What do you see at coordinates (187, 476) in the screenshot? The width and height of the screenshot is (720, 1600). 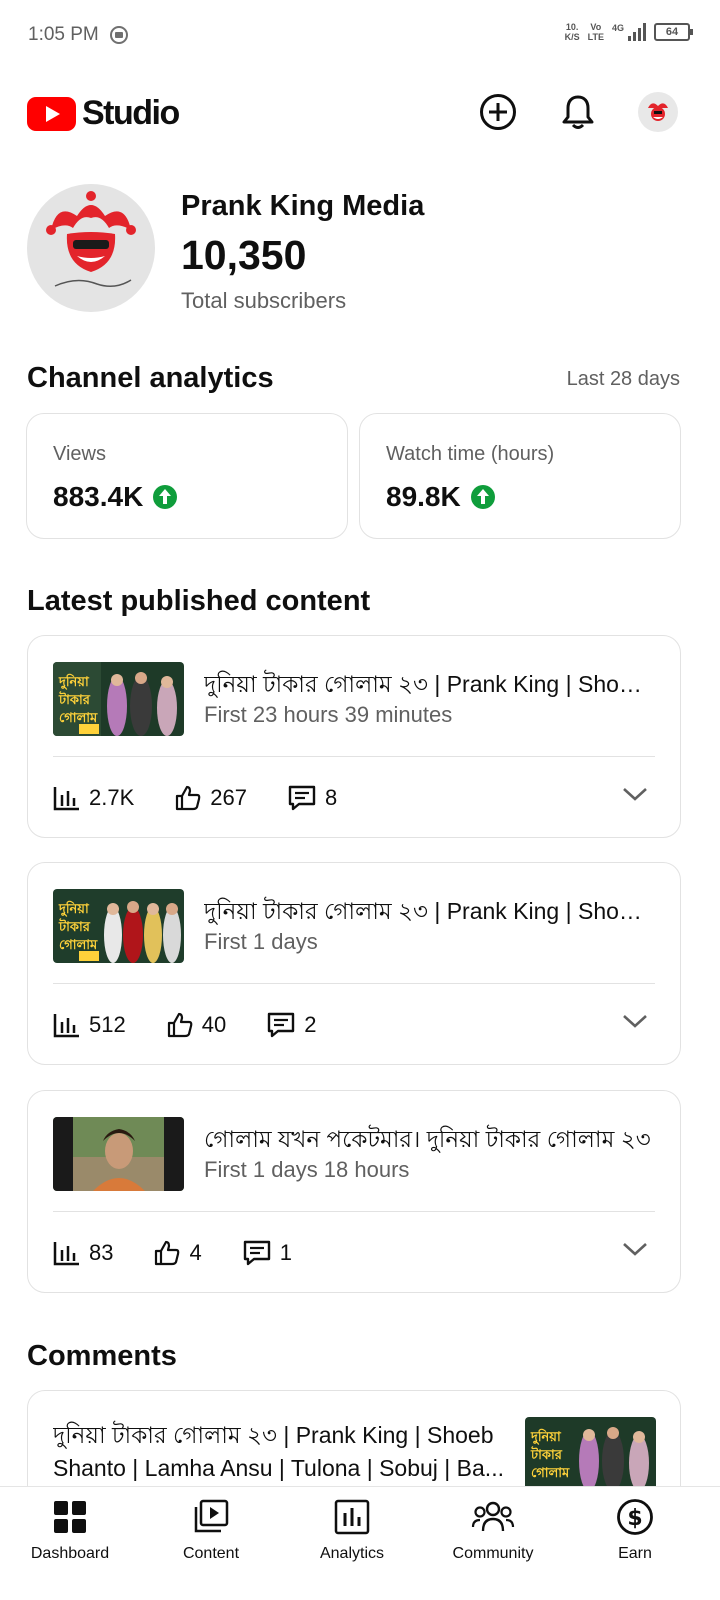 I see `metric-card-views: Views 883.4K` at bounding box center [187, 476].